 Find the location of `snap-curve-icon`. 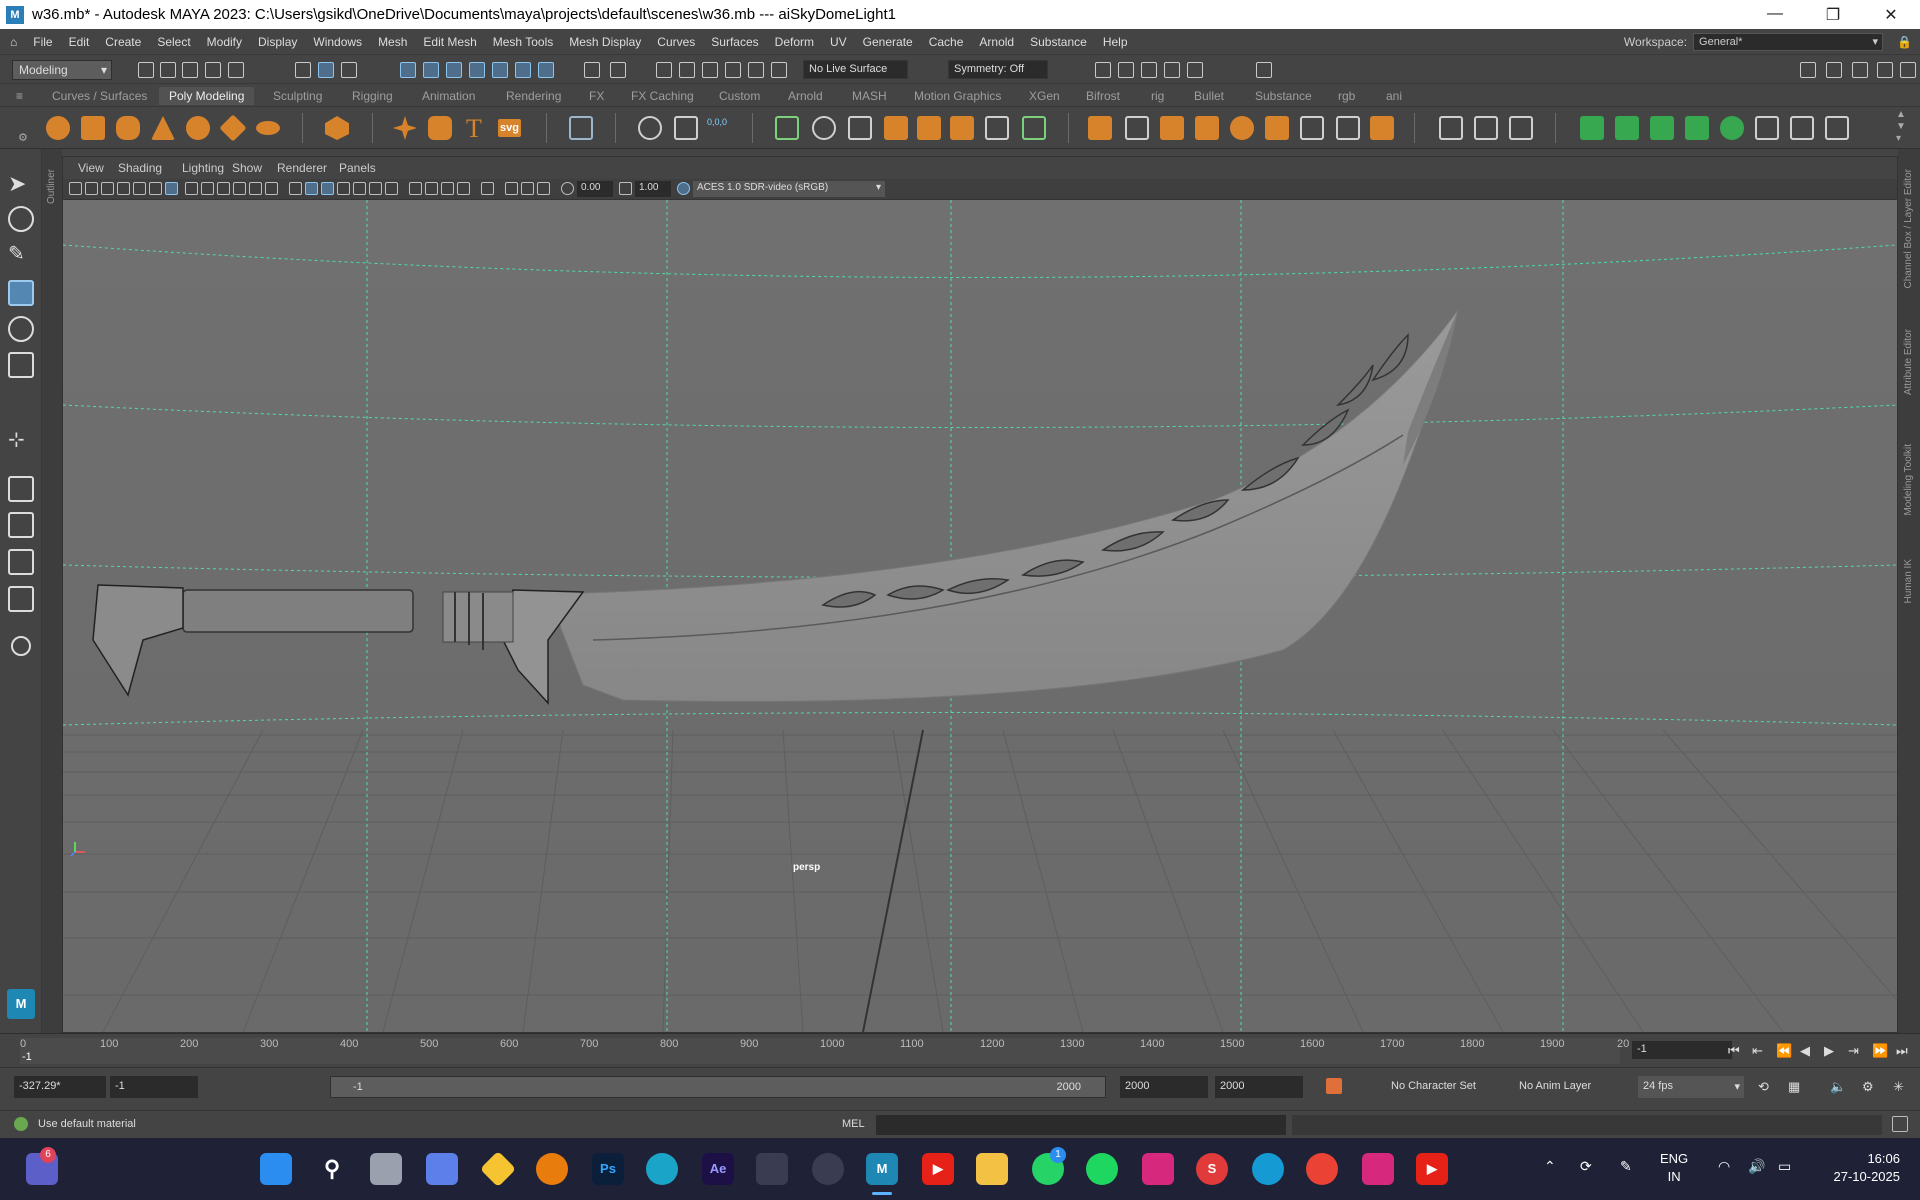

snap-curve-icon is located at coordinates (431, 70).